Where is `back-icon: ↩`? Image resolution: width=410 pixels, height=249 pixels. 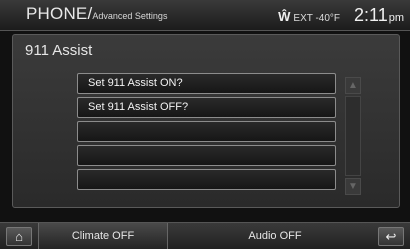
back-icon: ↩ is located at coordinates (391, 236).